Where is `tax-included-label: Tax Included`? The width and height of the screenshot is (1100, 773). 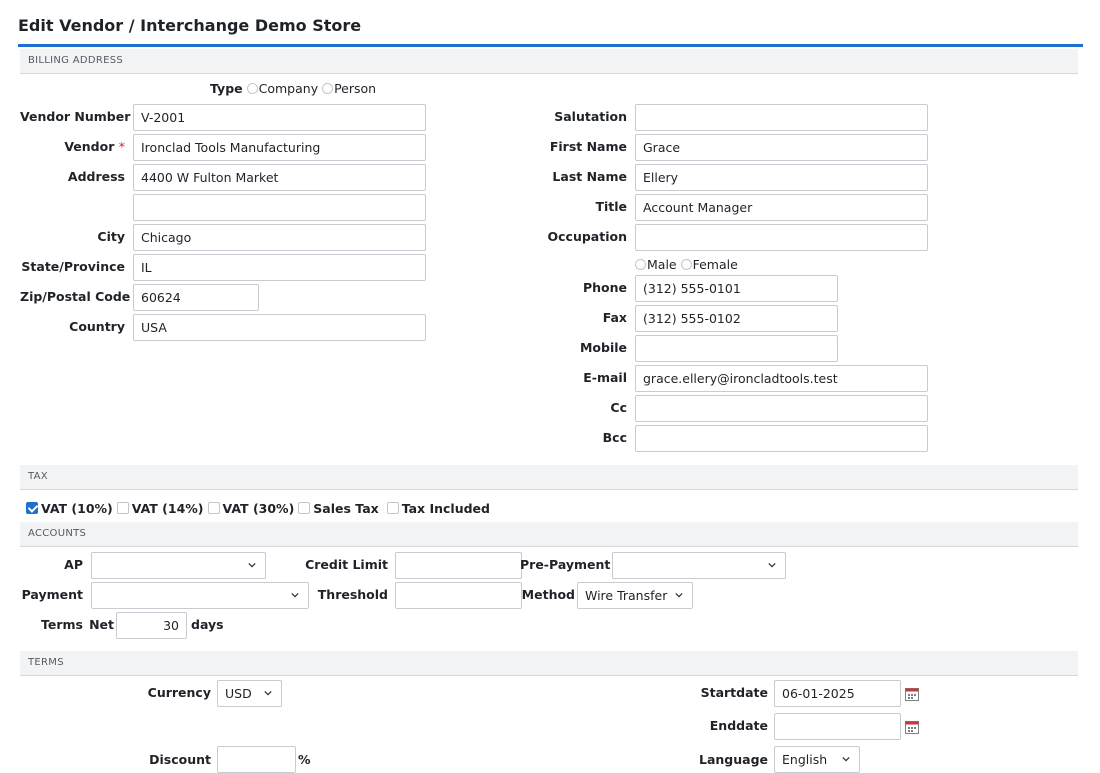 tax-included-label: Tax Included is located at coordinates (445, 508).